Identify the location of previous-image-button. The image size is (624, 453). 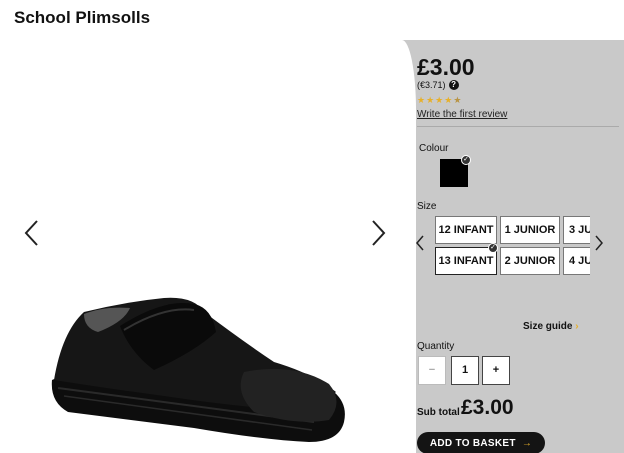
(32, 233).